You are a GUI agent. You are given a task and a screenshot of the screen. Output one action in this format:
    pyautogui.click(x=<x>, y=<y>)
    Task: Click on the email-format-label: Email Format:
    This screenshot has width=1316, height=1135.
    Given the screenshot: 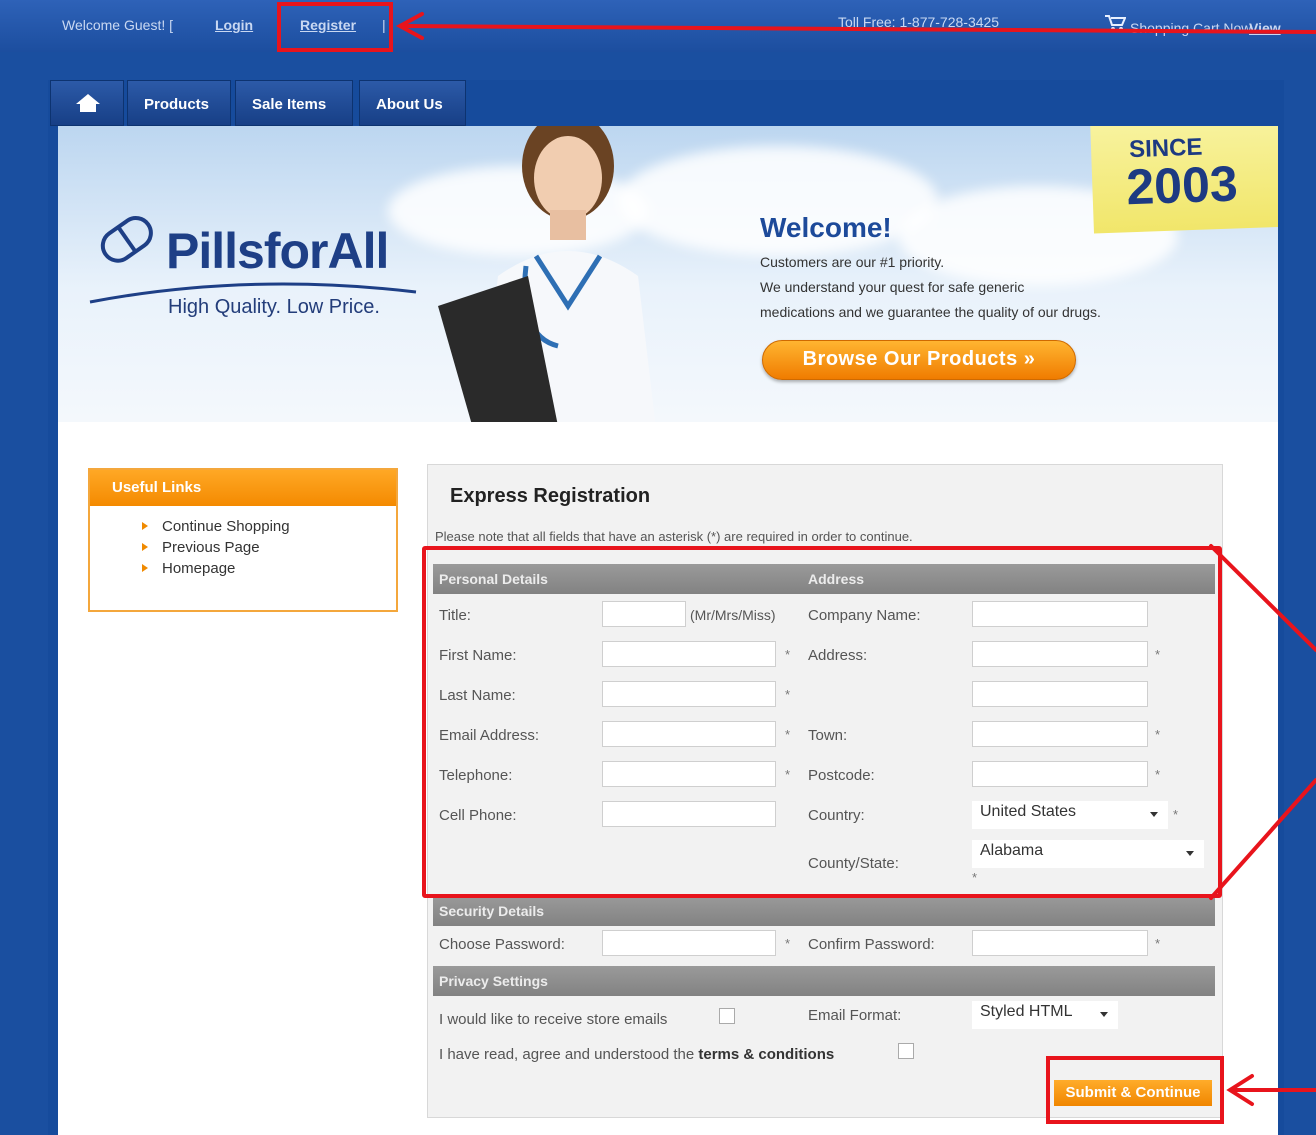 What is the action you would take?
    pyautogui.click(x=855, y=1015)
    